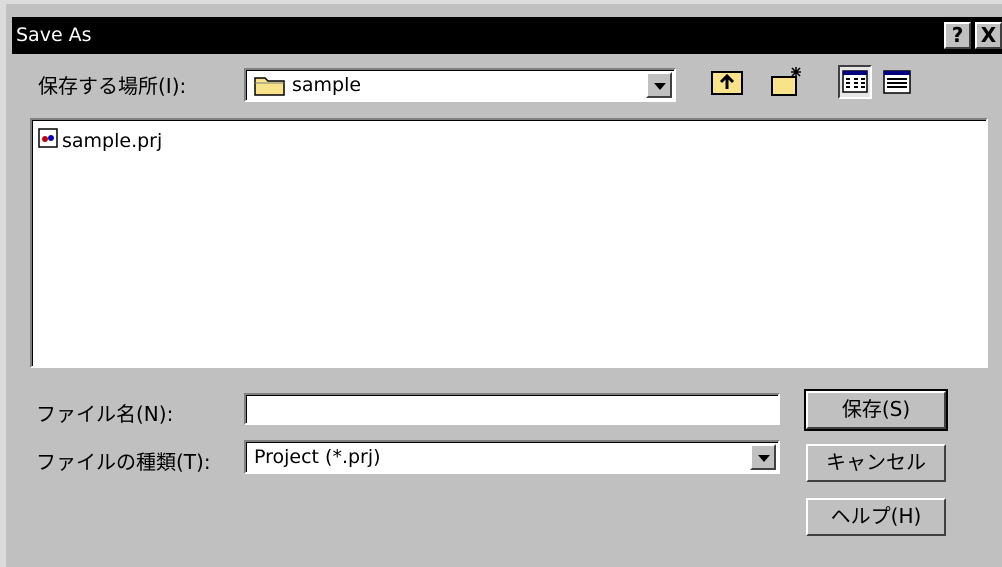 This screenshot has width=1002, height=567. Describe the element at coordinates (112, 86) in the screenshot. I see `location-label: 保存する場所(I):` at that location.